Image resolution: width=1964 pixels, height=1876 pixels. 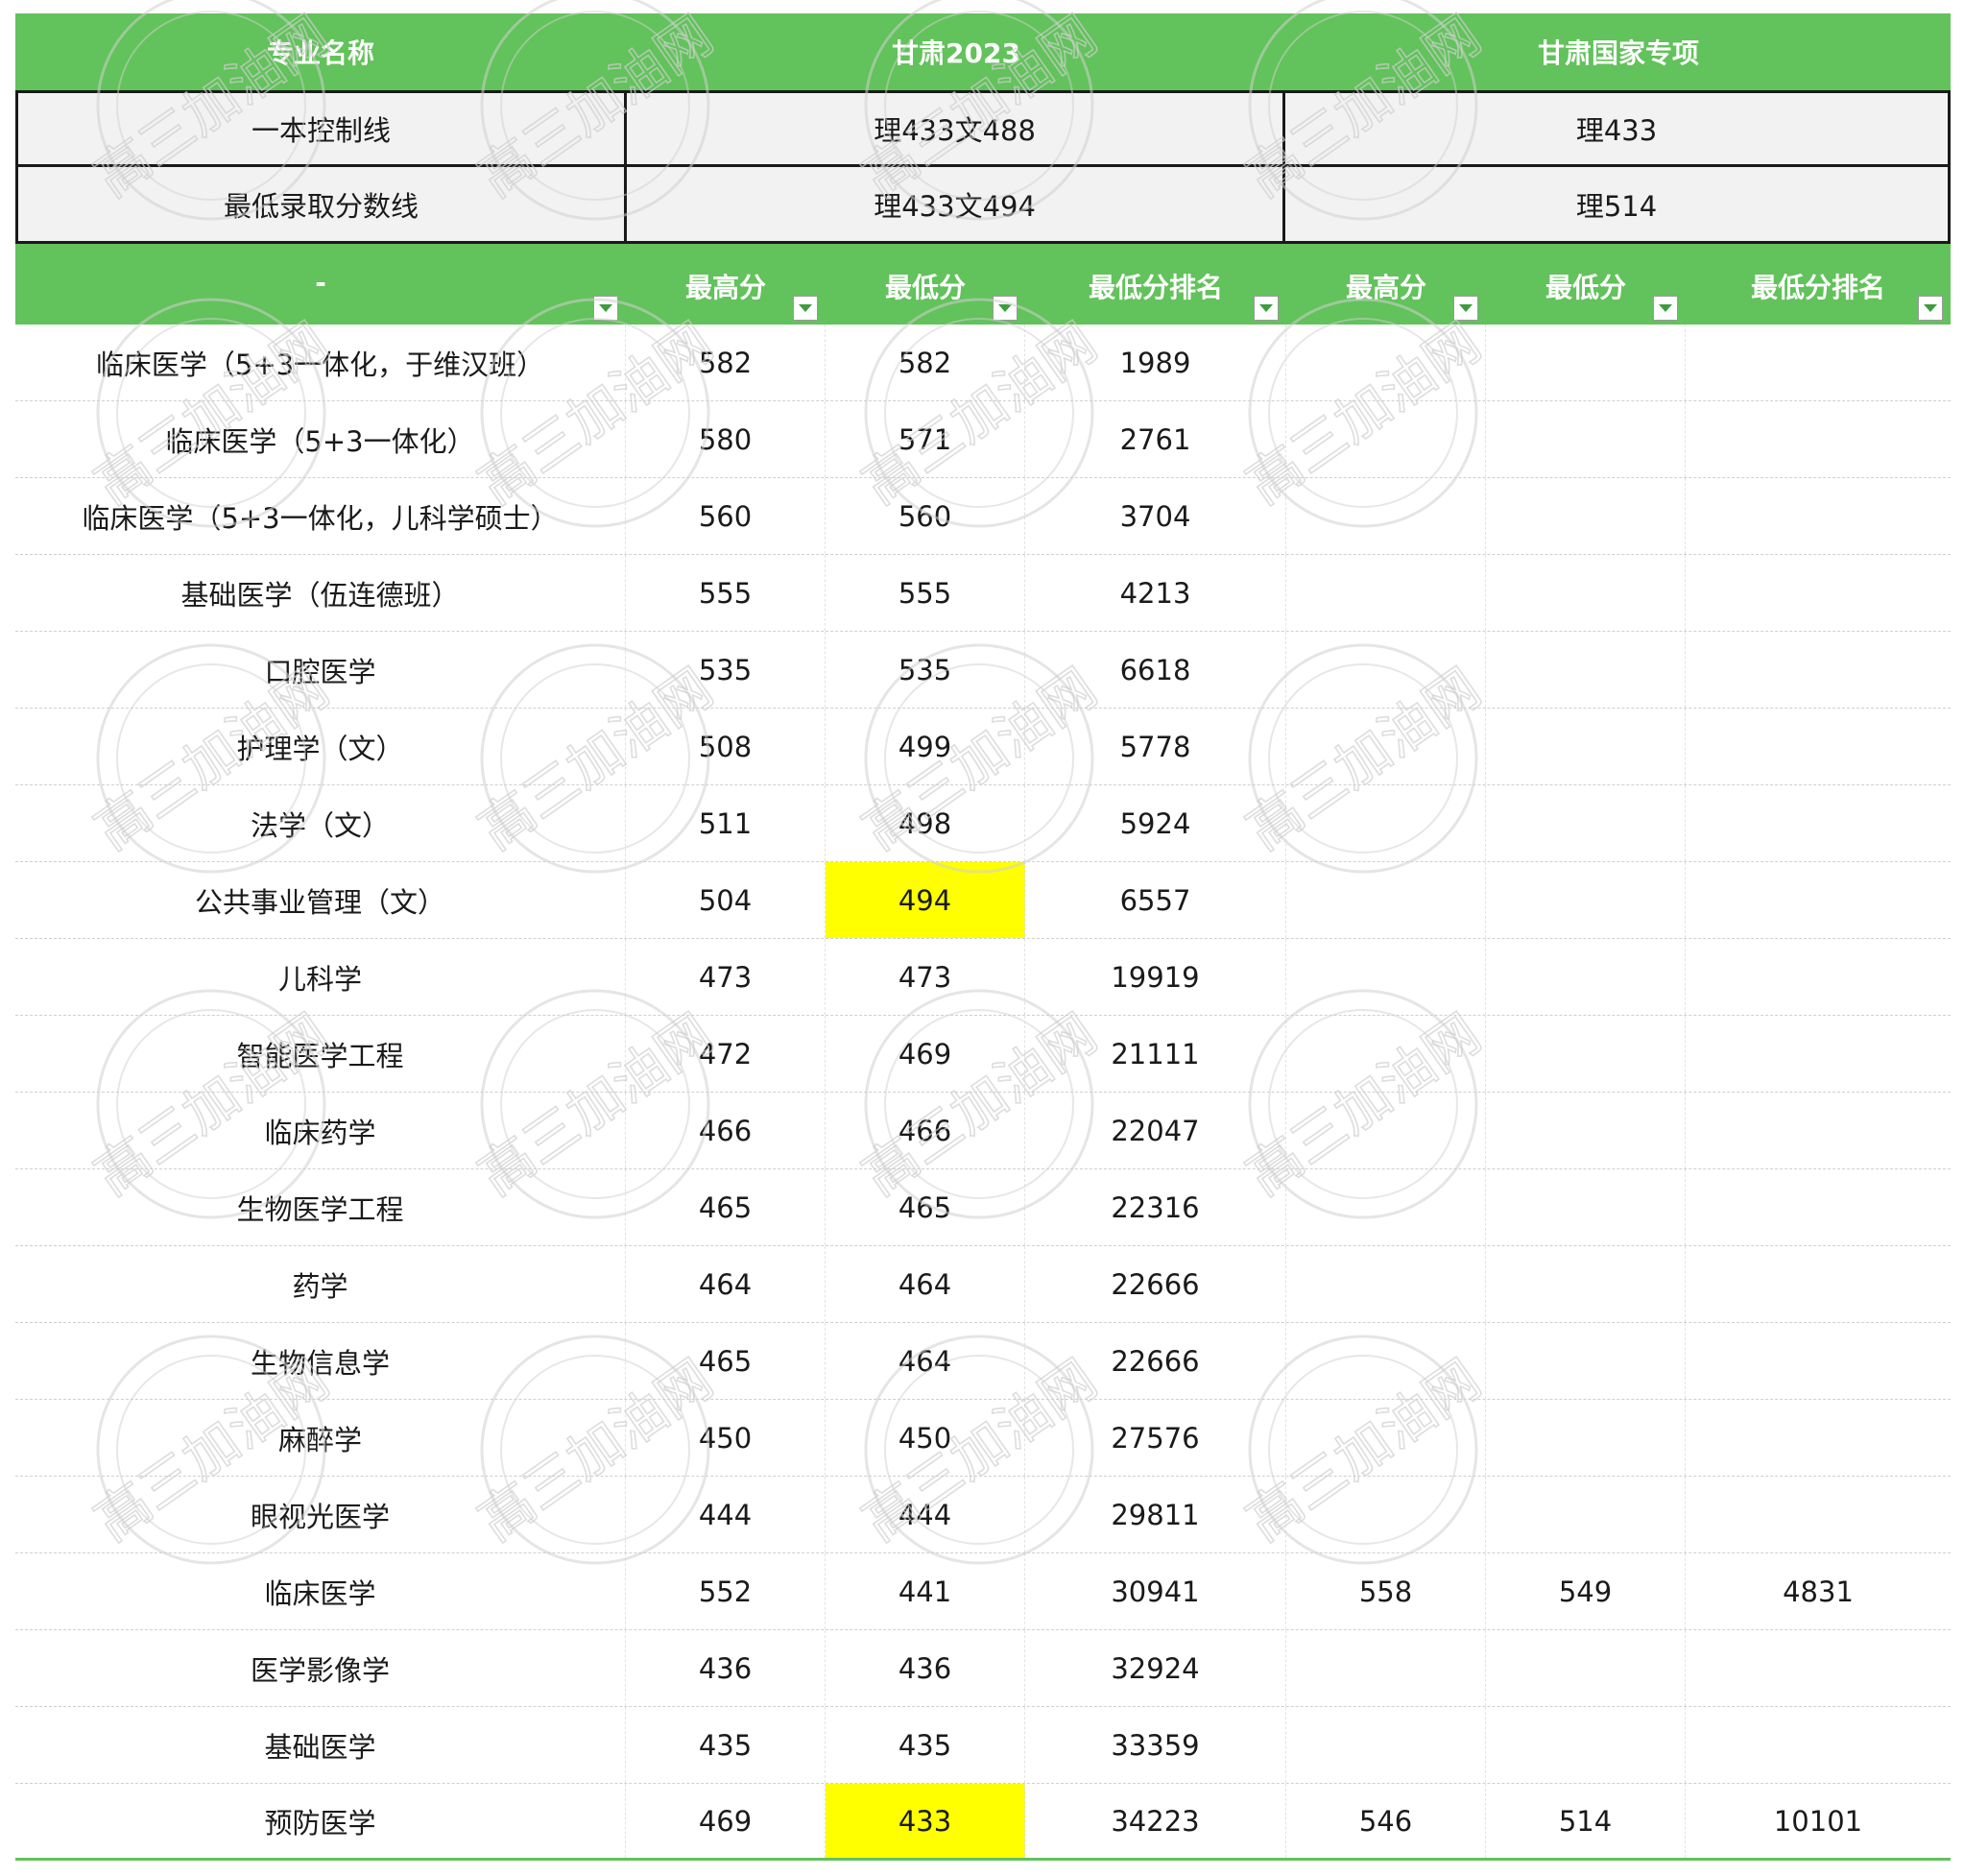 I want to click on score-cell: 555, so click(x=726, y=593).